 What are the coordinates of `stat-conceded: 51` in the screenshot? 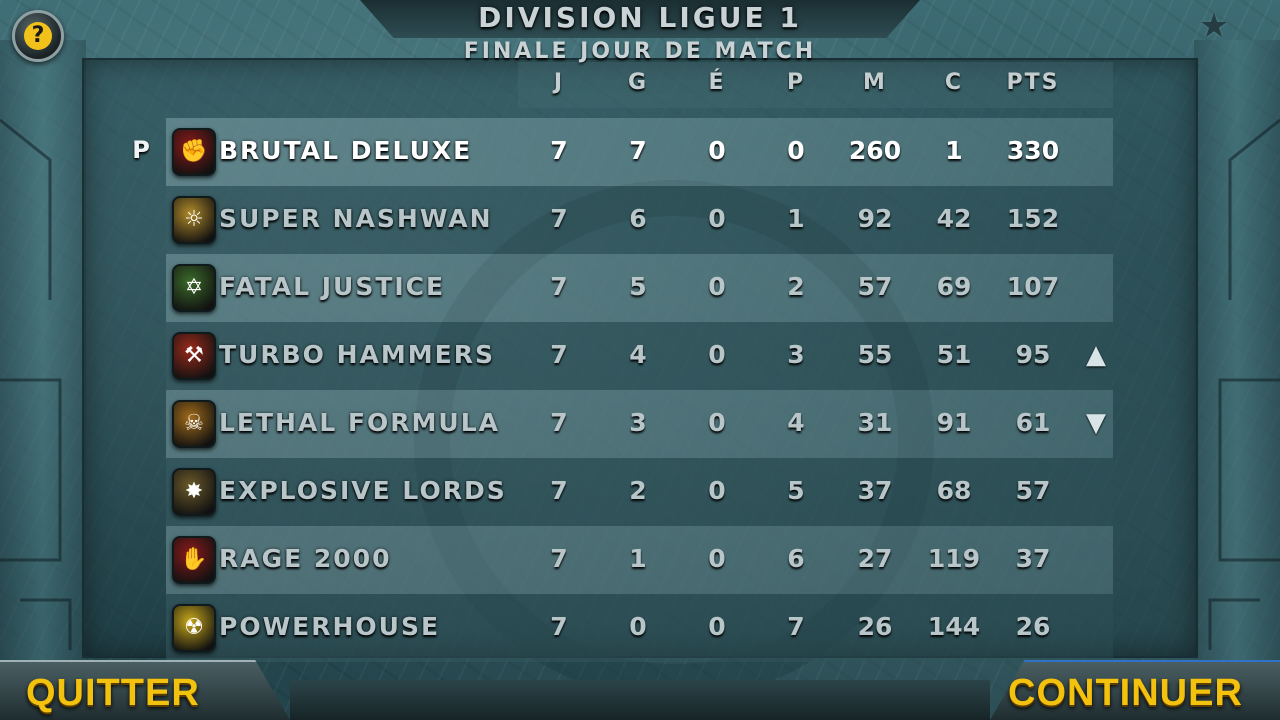 It's located at (954, 354).